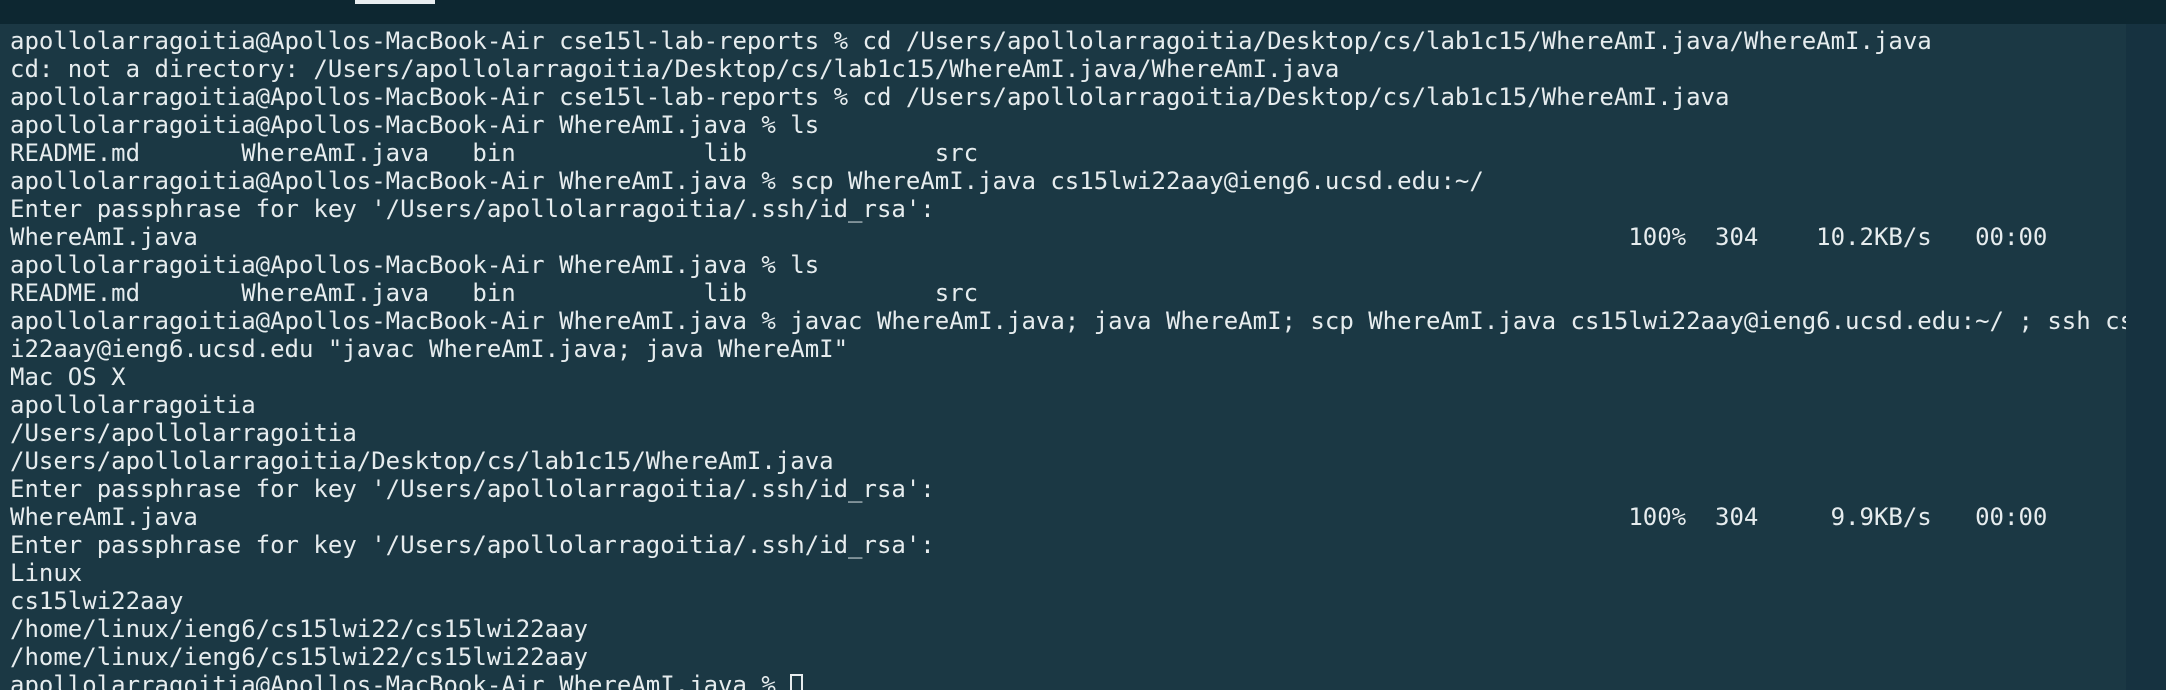  What do you see at coordinates (2146, 357) in the screenshot?
I see `terminal-scroll-gutter` at bounding box center [2146, 357].